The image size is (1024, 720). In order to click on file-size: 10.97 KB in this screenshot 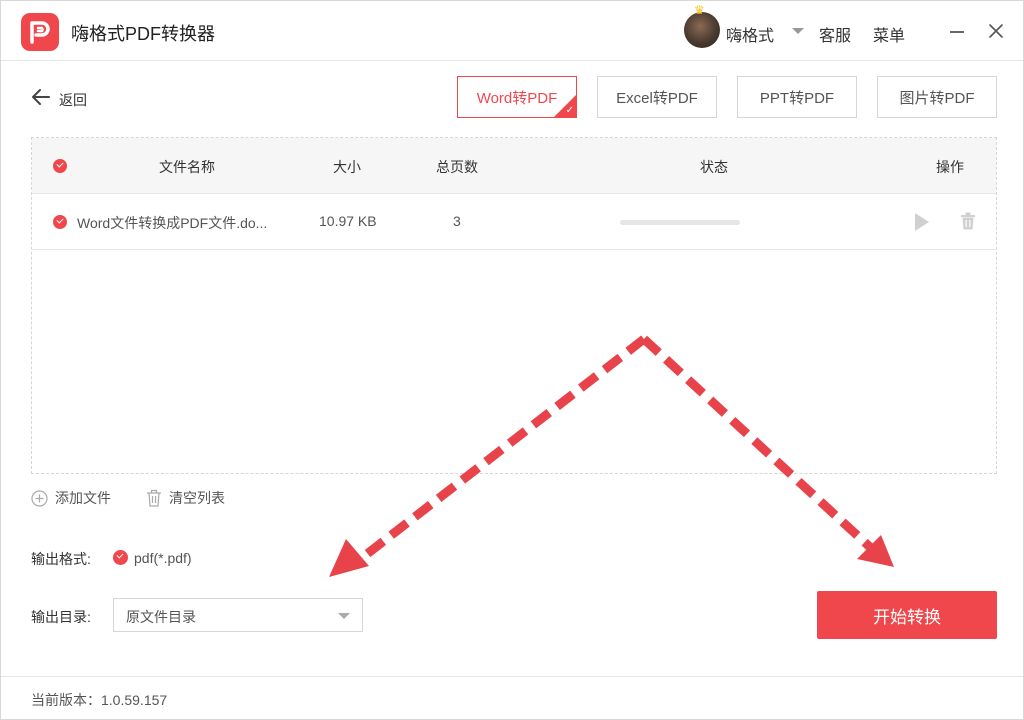, I will do `click(348, 221)`.